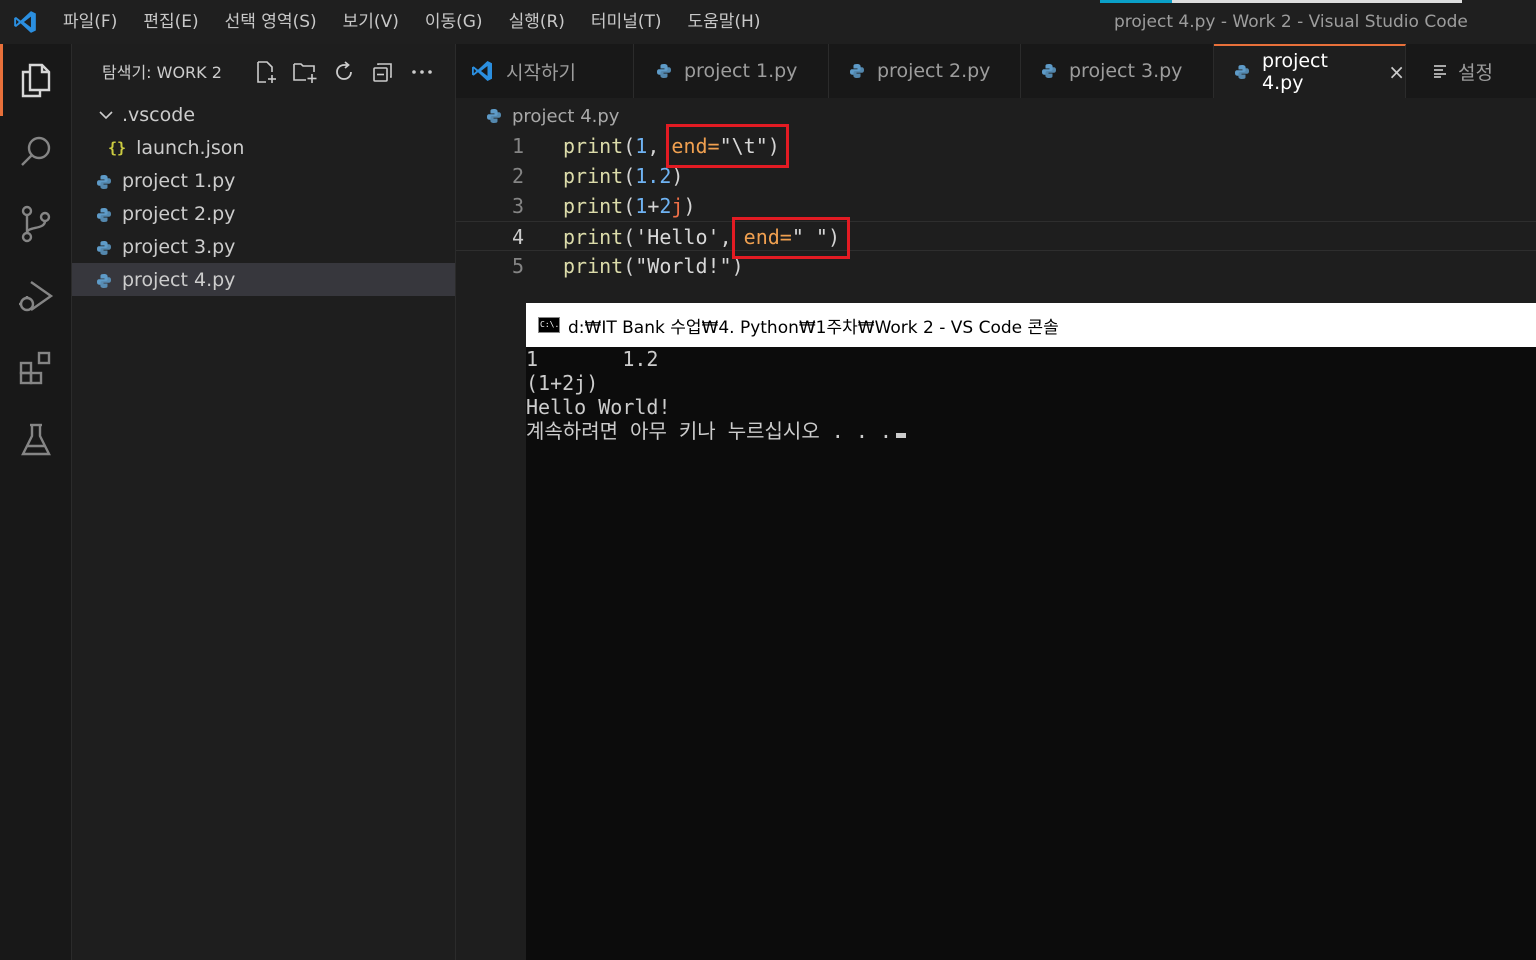 The width and height of the screenshot is (1536, 960). Describe the element at coordinates (537, 22) in the screenshot. I see `menu-run: 실행(R)` at that location.